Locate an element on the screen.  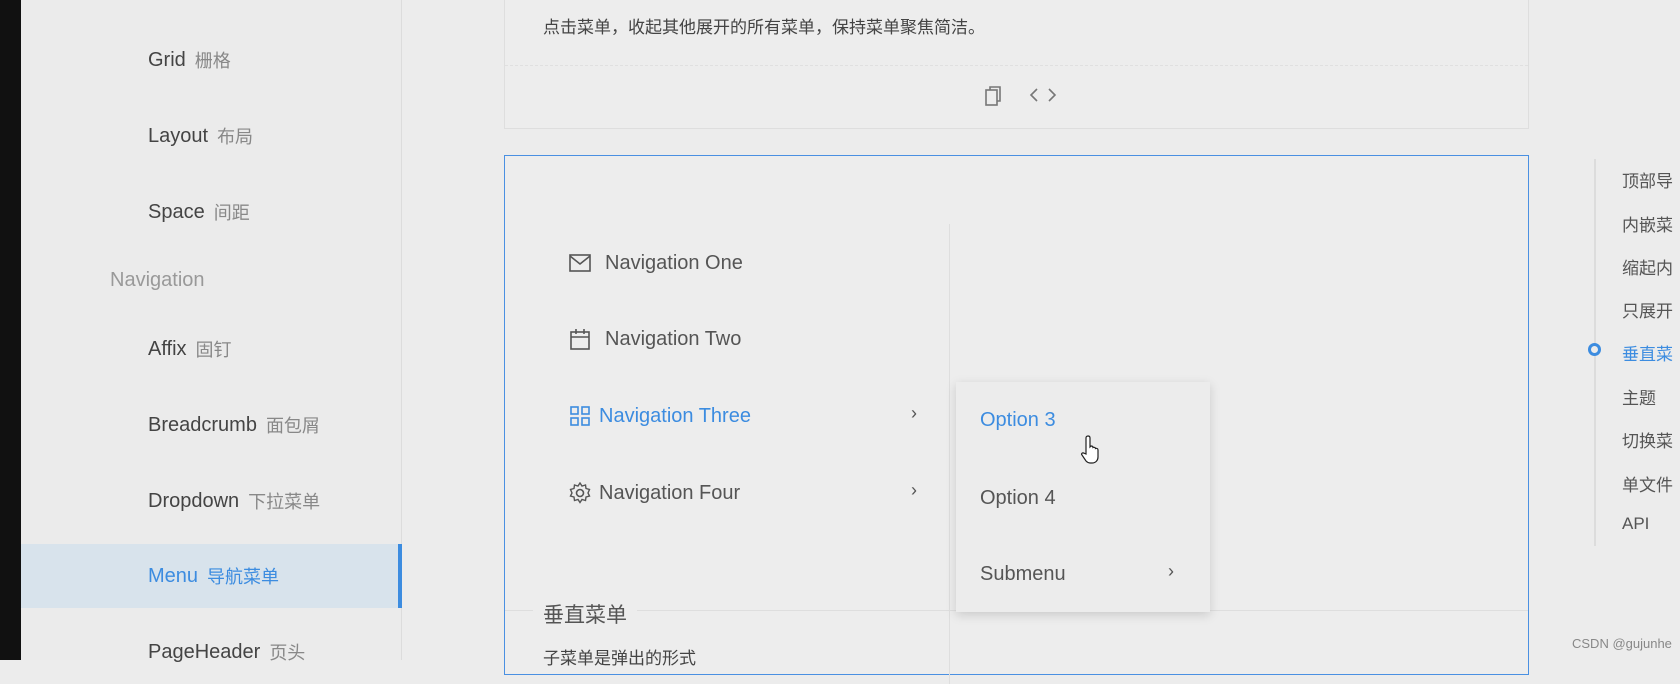
sidebar-item-dropdown: Dropdown 下拉菜单 is located at coordinates (211, 501).